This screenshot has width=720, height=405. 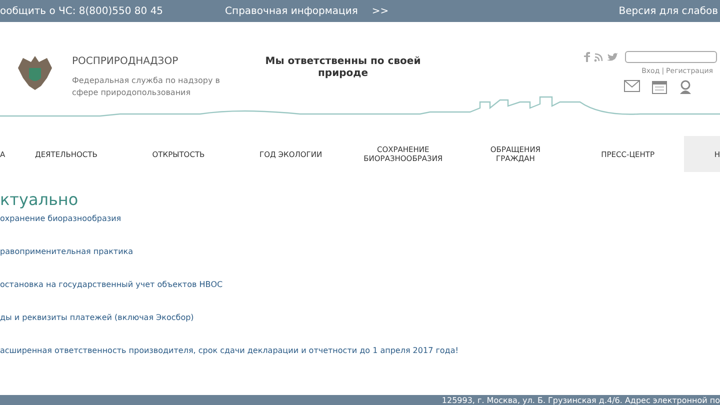 I want to click on org-subtitle: Федеральная служба по надзору в сфере природопользования, so click(x=146, y=87).